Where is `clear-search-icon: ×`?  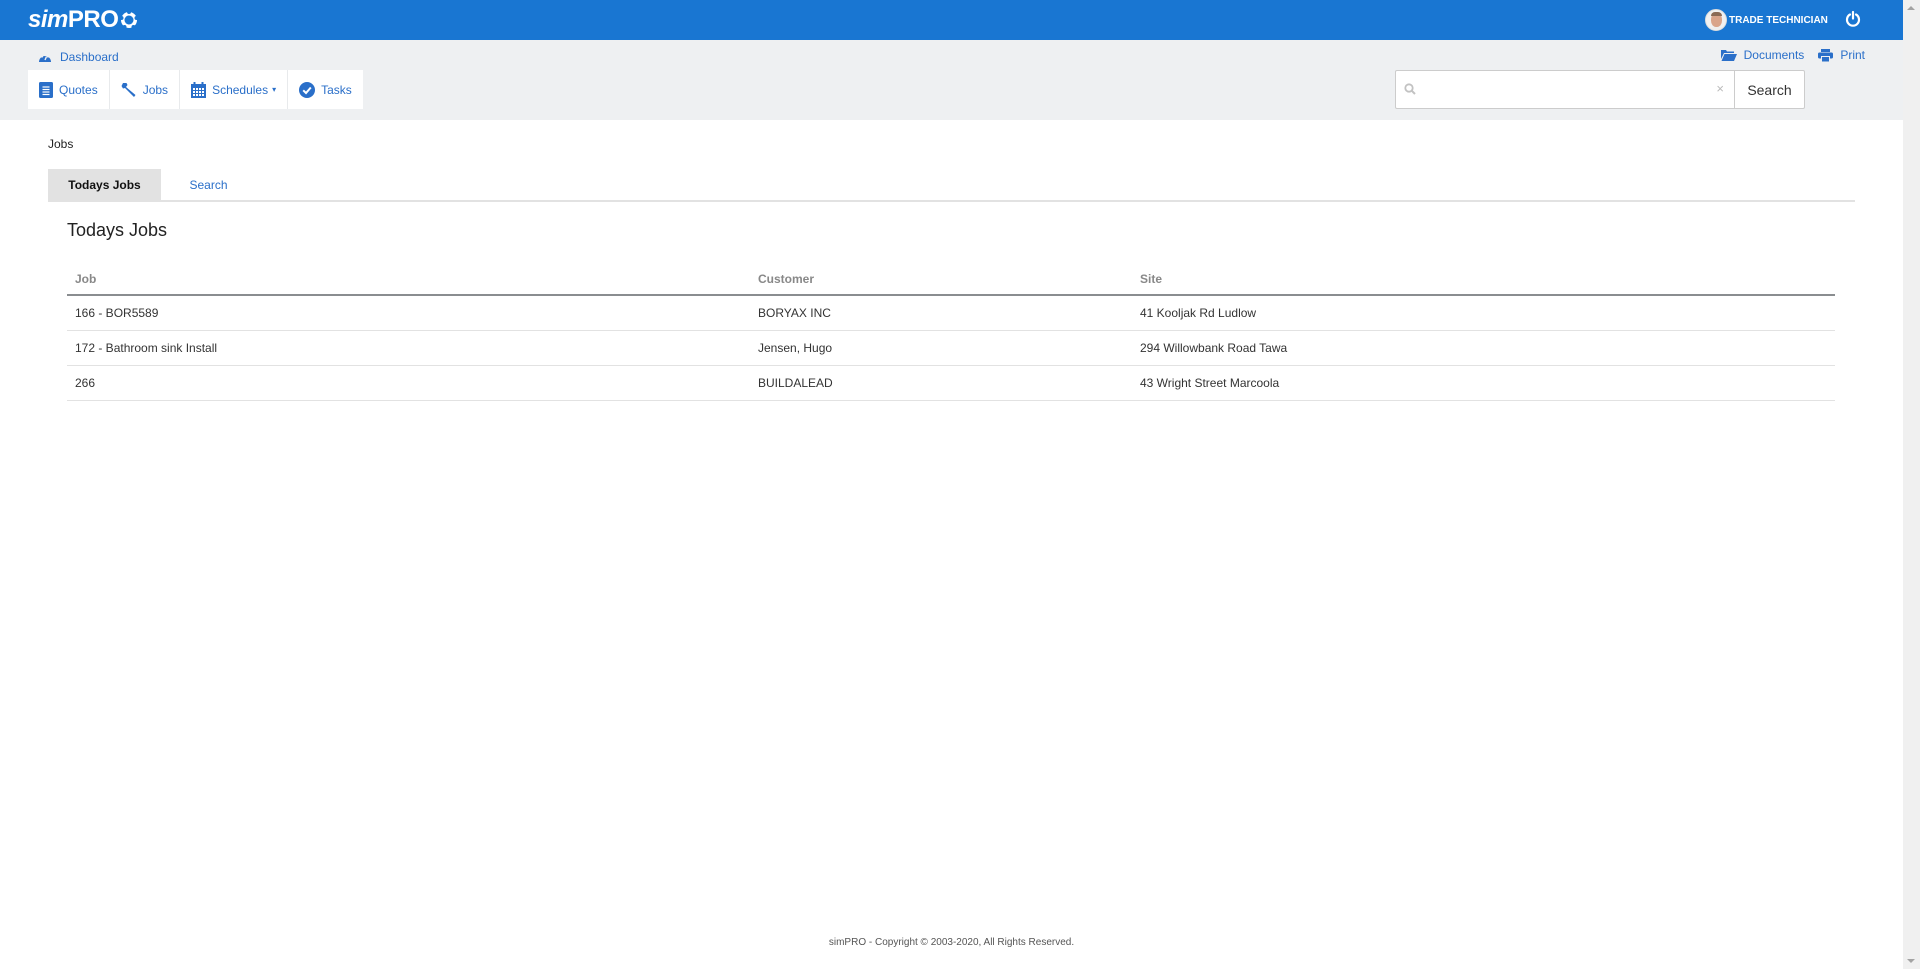
clear-search-icon: × is located at coordinates (1720, 88).